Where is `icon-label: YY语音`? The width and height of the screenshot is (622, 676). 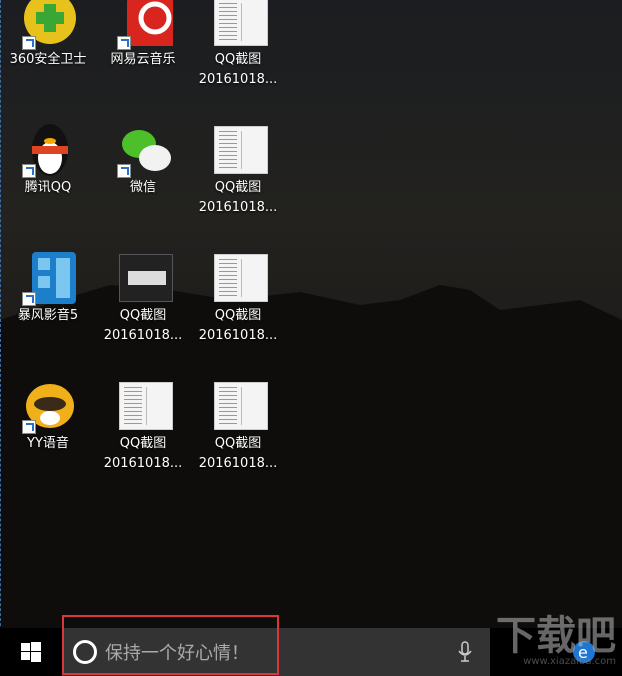 icon-label: YY语音 is located at coordinates (48, 443).